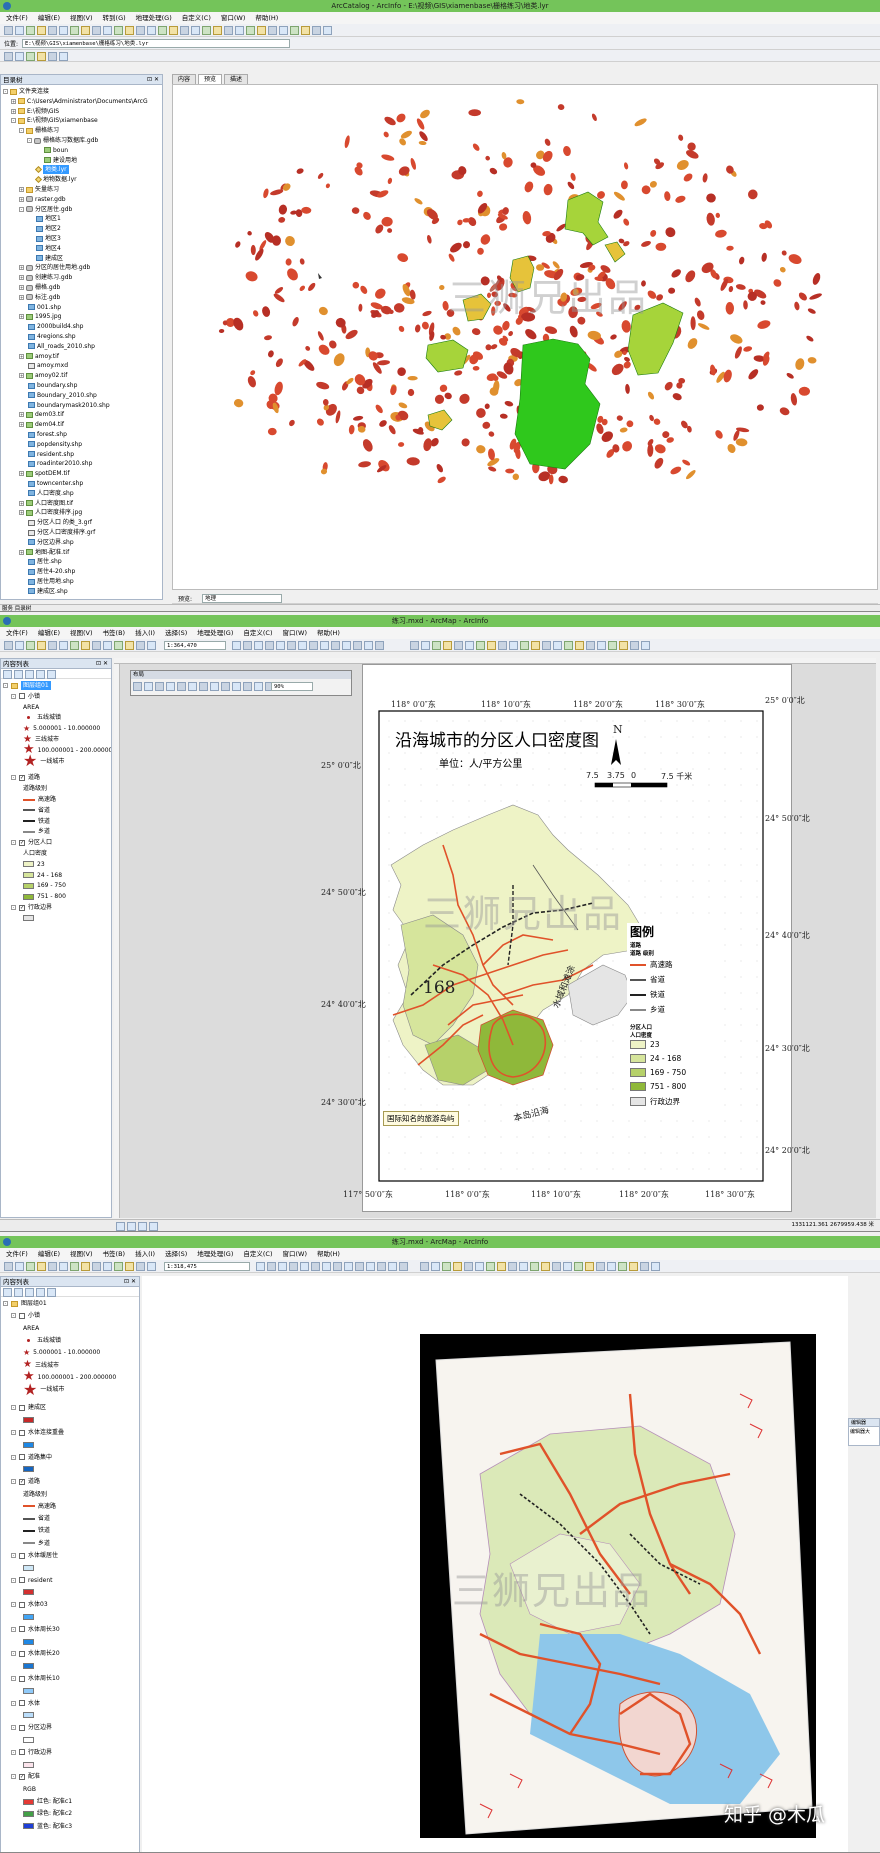  I want to click on tree-node: + 创建练习.gdb, so click(45, 277).